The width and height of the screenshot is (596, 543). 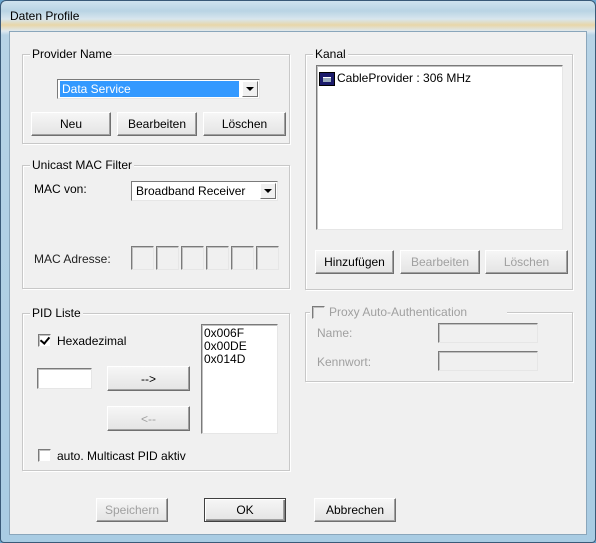 What do you see at coordinates (64, 378) in the screenshot?
I see `pid-input` at bounding box center [64, 378].